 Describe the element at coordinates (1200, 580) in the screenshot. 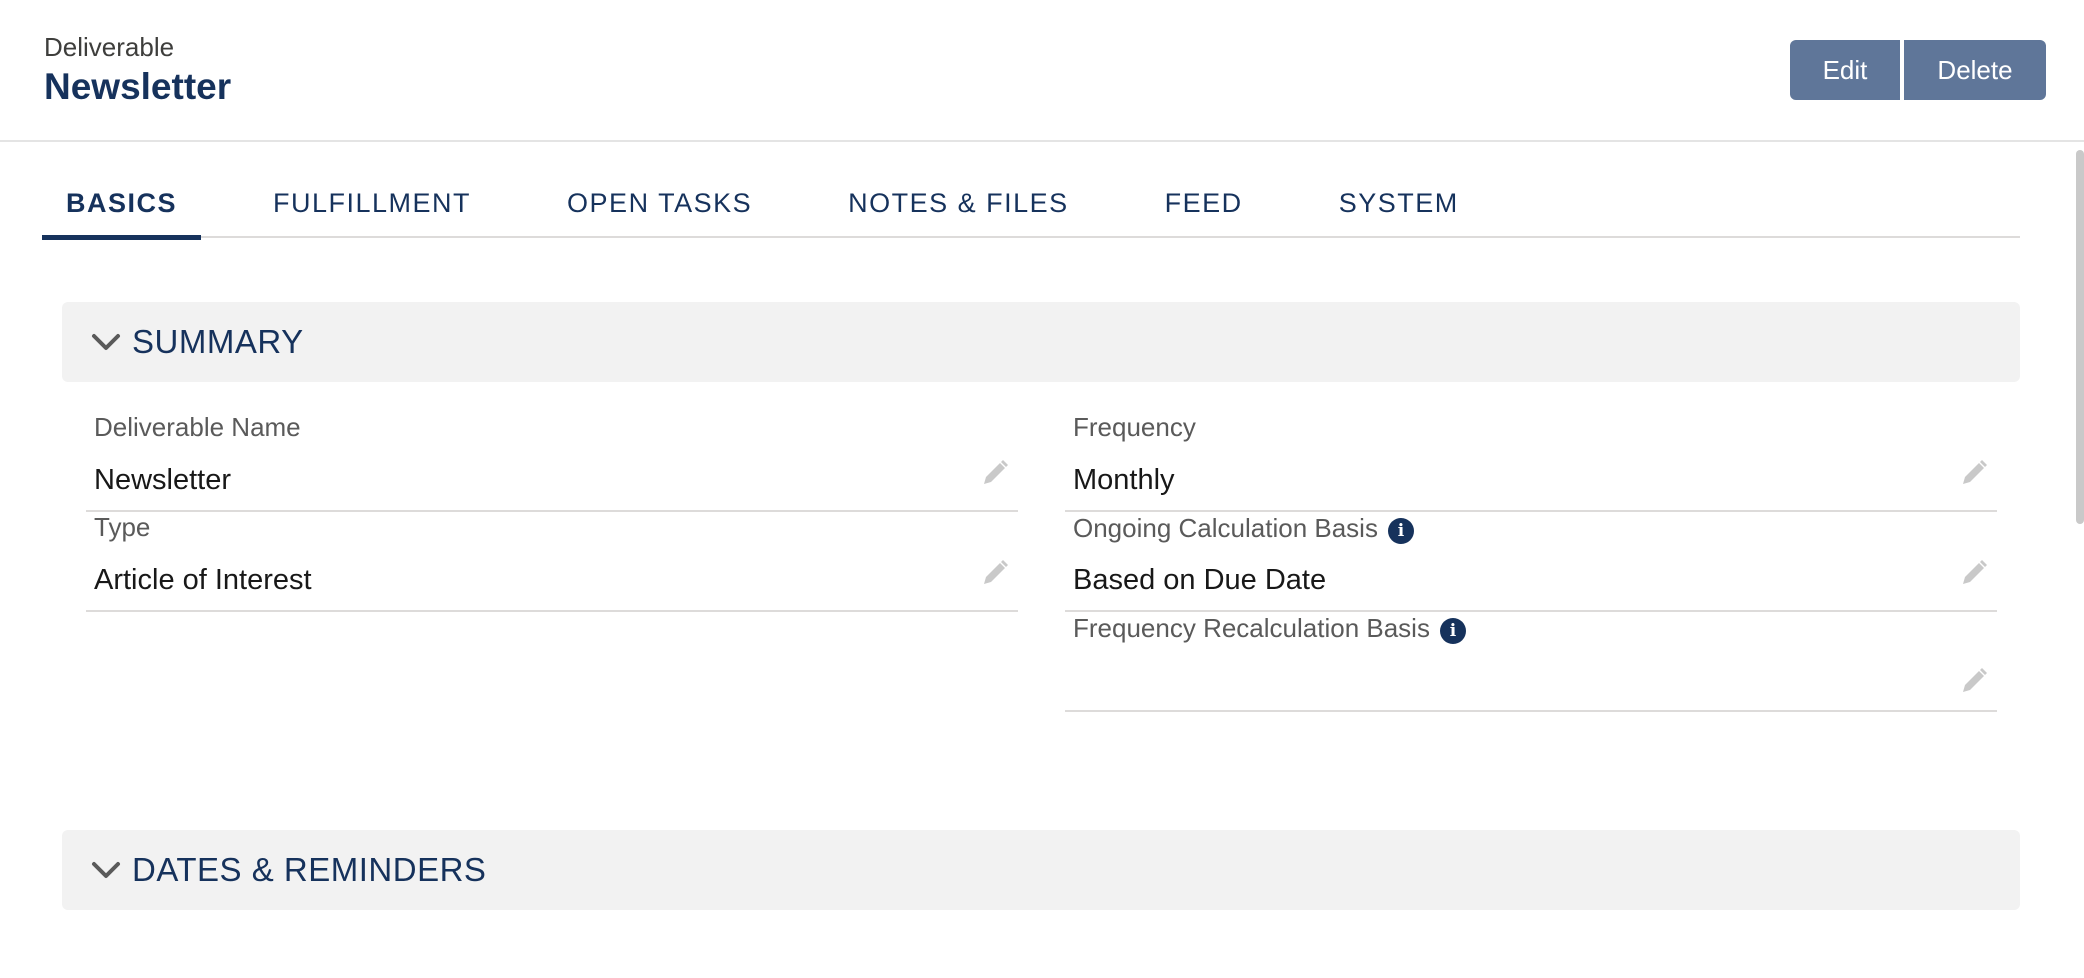

I see `field-value: Based on Due Date` at that location.